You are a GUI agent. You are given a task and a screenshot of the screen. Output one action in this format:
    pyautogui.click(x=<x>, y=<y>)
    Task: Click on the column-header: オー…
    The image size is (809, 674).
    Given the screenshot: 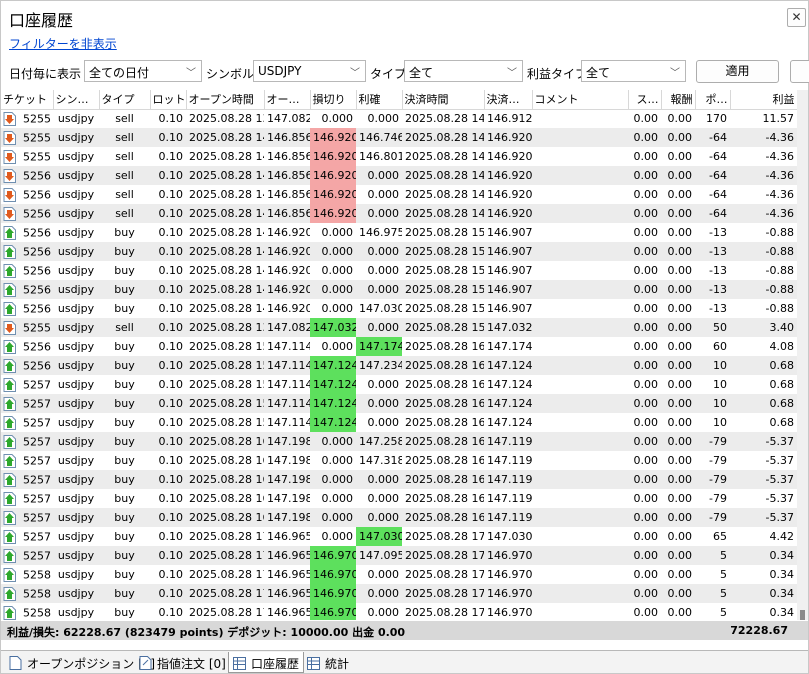 What is the action you would take?
    pyautogui.click(x=287, y=100)
    